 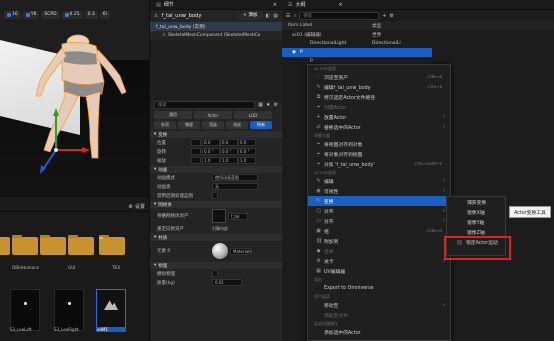 I want to click on lock-icon, so click(x=196, y=160).